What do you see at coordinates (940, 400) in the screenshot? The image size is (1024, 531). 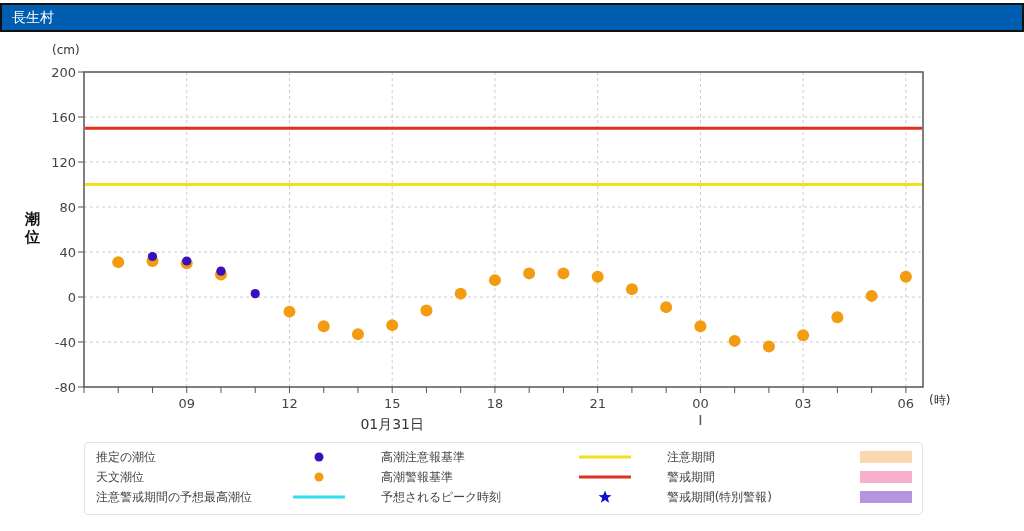 I see `x-unit-label: (時)` at bounding box center [940, 400].